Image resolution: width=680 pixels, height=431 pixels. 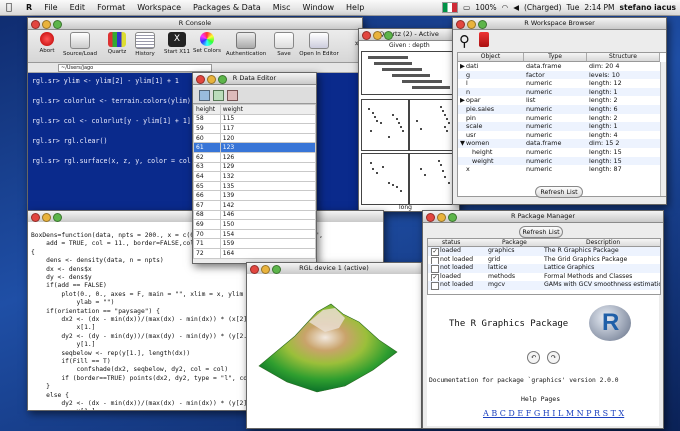 What do you see at coordinates (195, 24) in the screenshot?
I see `console-titlebar: R Console` at bounding box center [195, 24].